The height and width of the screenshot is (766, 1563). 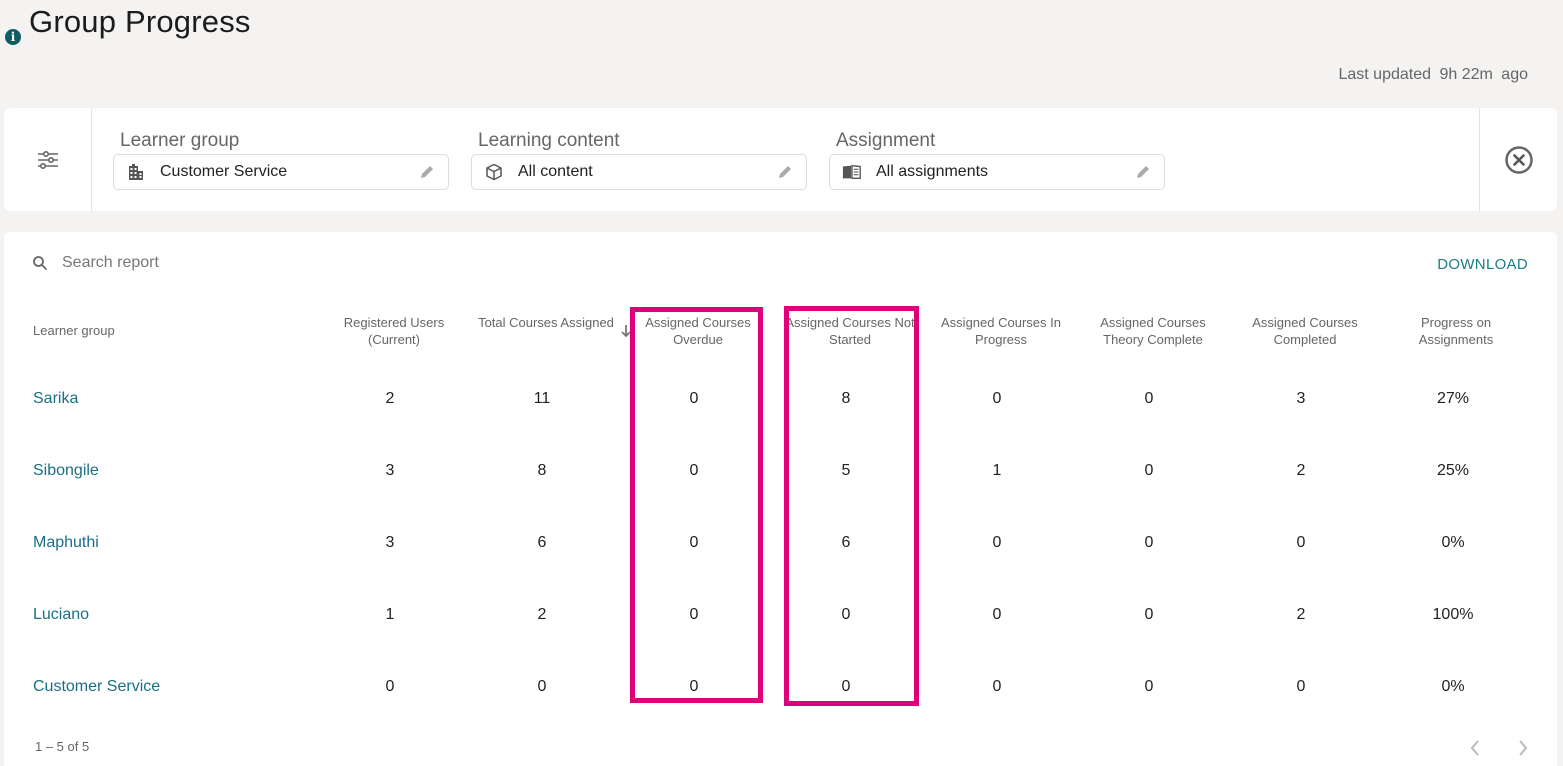 What do you see at coordinates (1001, 331) in the screenshot?
I see `column-header-in-progress: Assigned Courses In Progress` at bounding box center [1001, 331].